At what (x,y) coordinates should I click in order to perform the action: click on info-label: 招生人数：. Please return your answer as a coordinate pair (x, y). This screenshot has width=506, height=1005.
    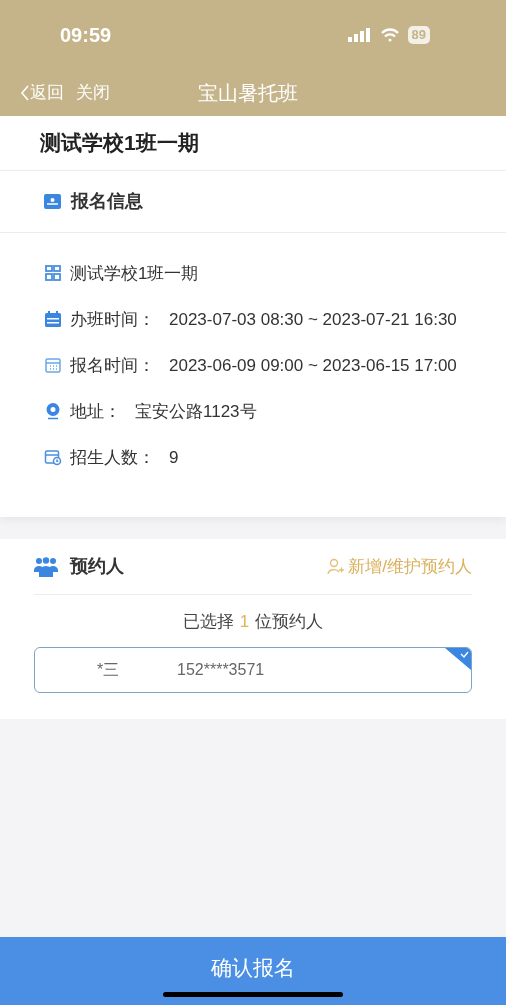
    Looking at the image, I should click on (112, 457).